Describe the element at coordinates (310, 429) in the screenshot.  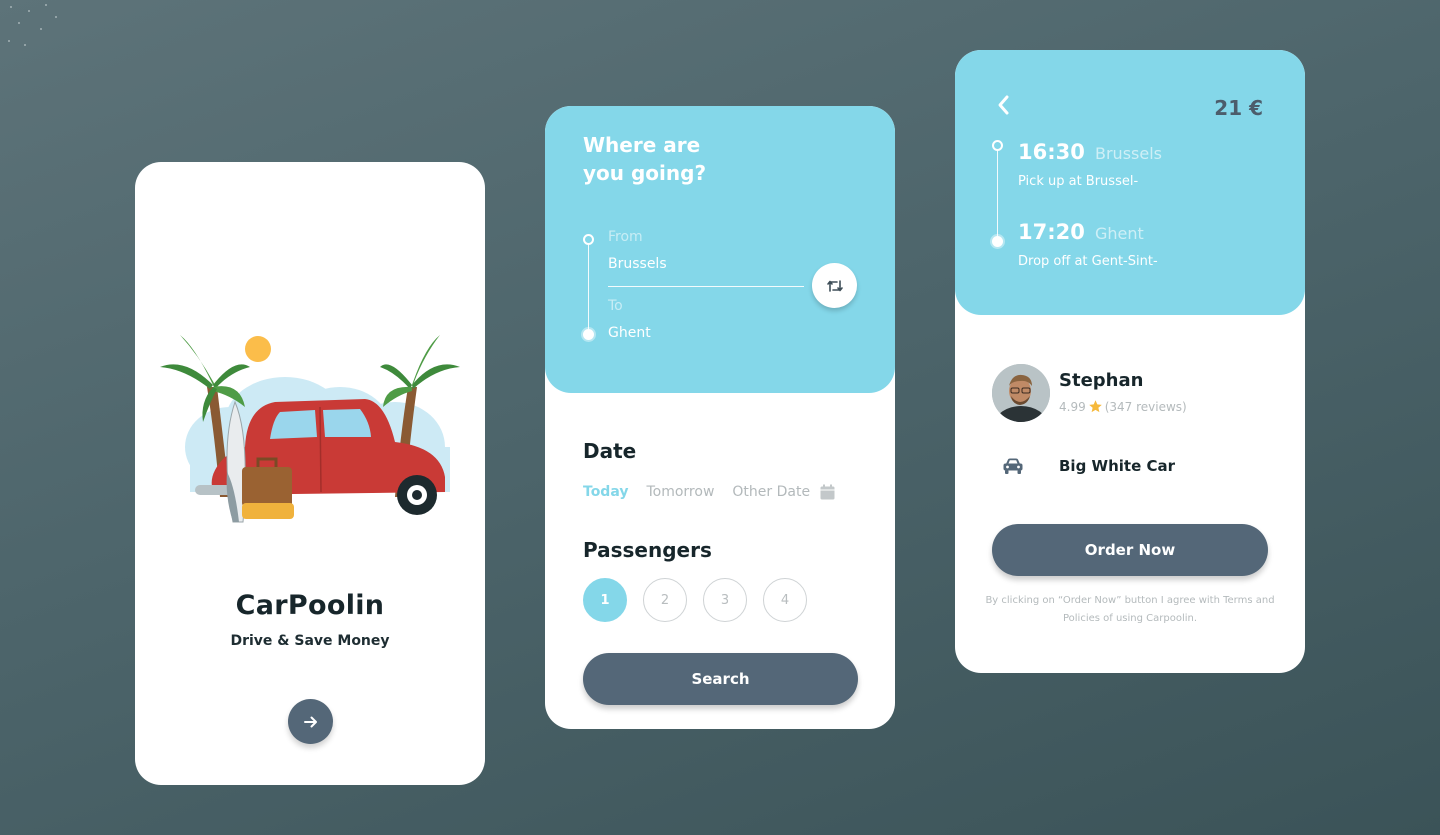
I see `car-beach-illustration` at that location.